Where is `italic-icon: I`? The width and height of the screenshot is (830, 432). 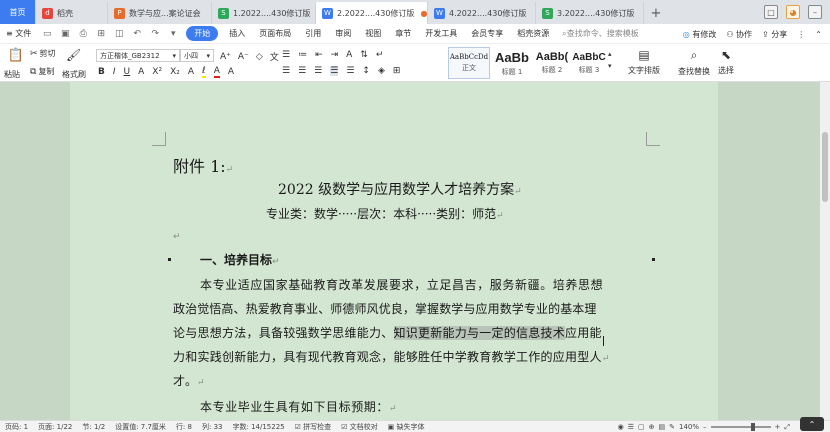 italic-icon: I is located at coordinates (114, 72).